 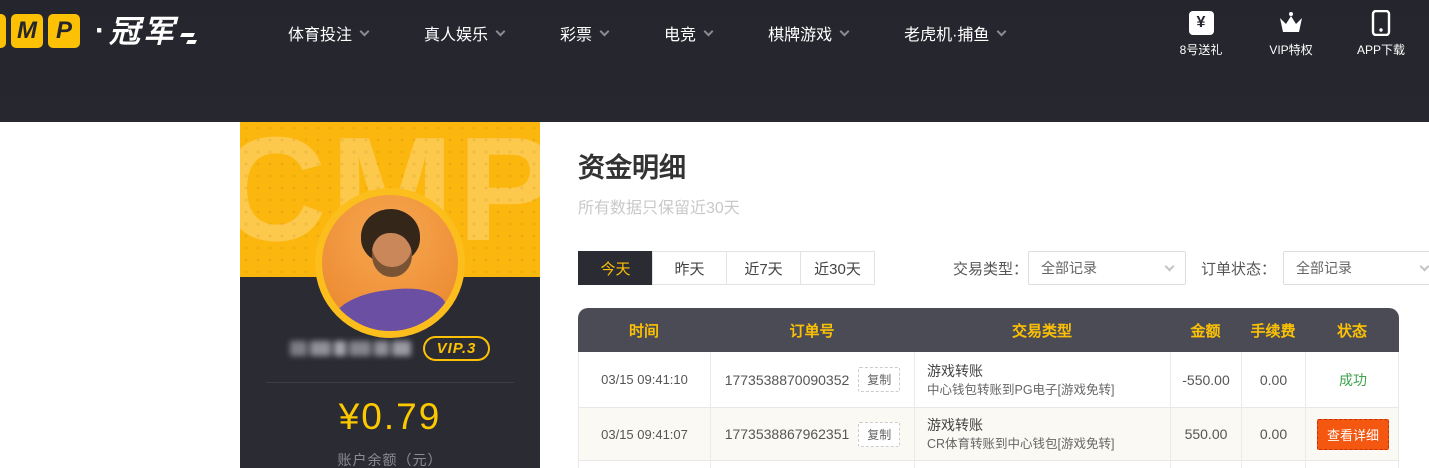 What do you see at coordinates (188, 38) in the screenshot?
I see `logo-dash-icon` at bounding box center [188, 38].